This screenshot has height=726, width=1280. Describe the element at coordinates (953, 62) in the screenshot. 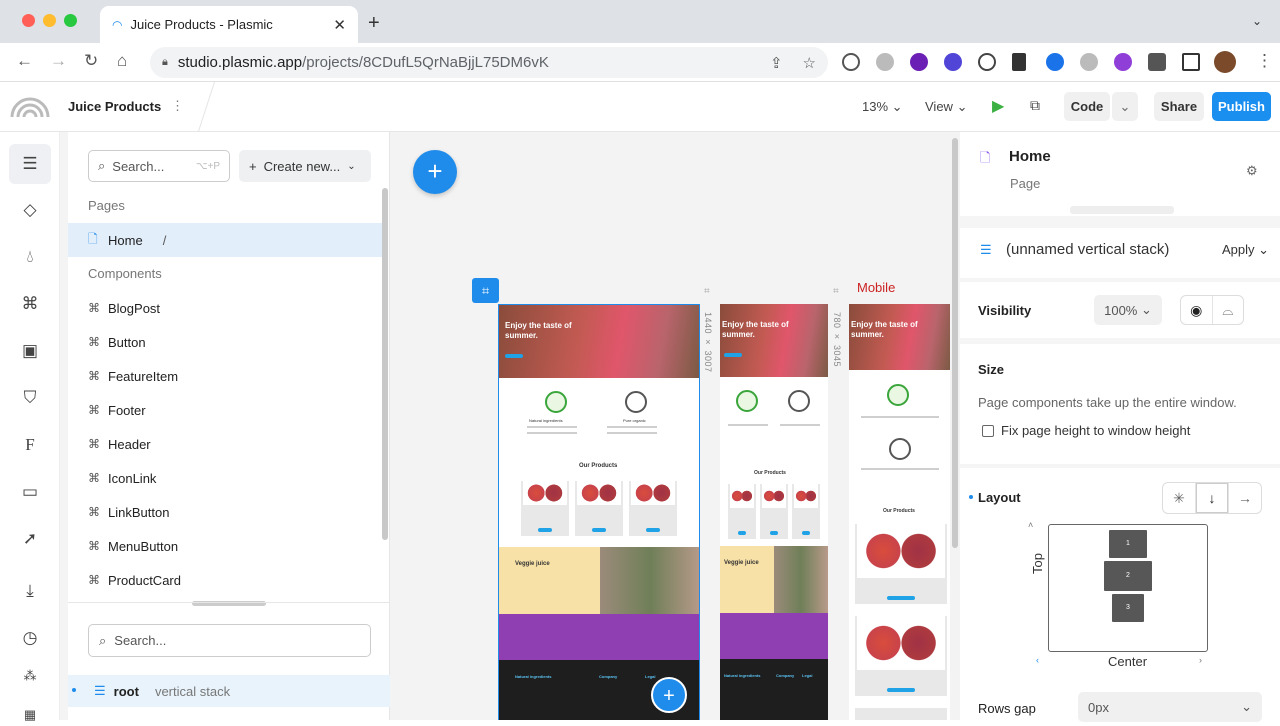

I see `gear-extension-icon` at that location.